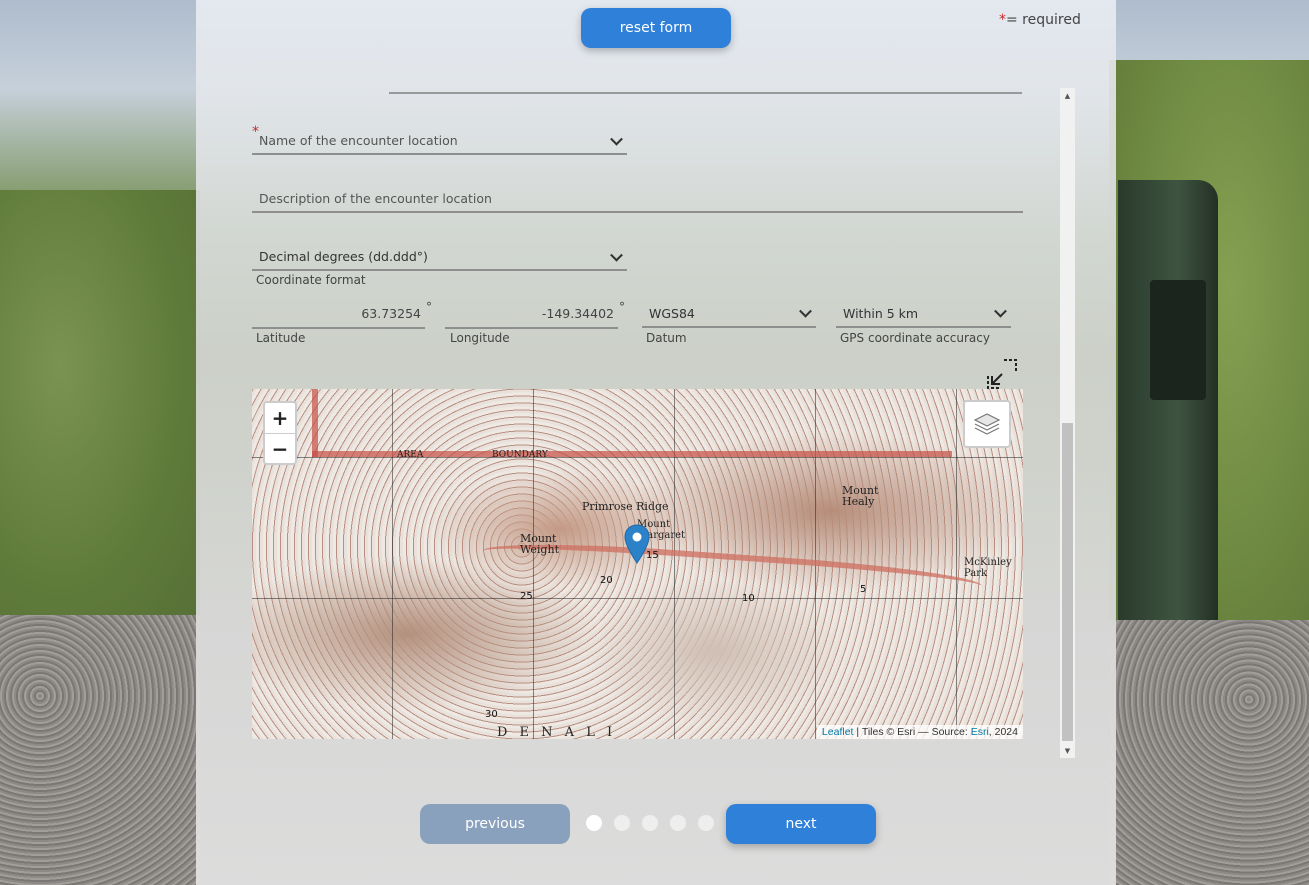 The image size is (1309, 885). What do you see at coordinates (1002, 374) in the screenshot?
I see `expand-map-icon` at bounding box center [1002, 374].